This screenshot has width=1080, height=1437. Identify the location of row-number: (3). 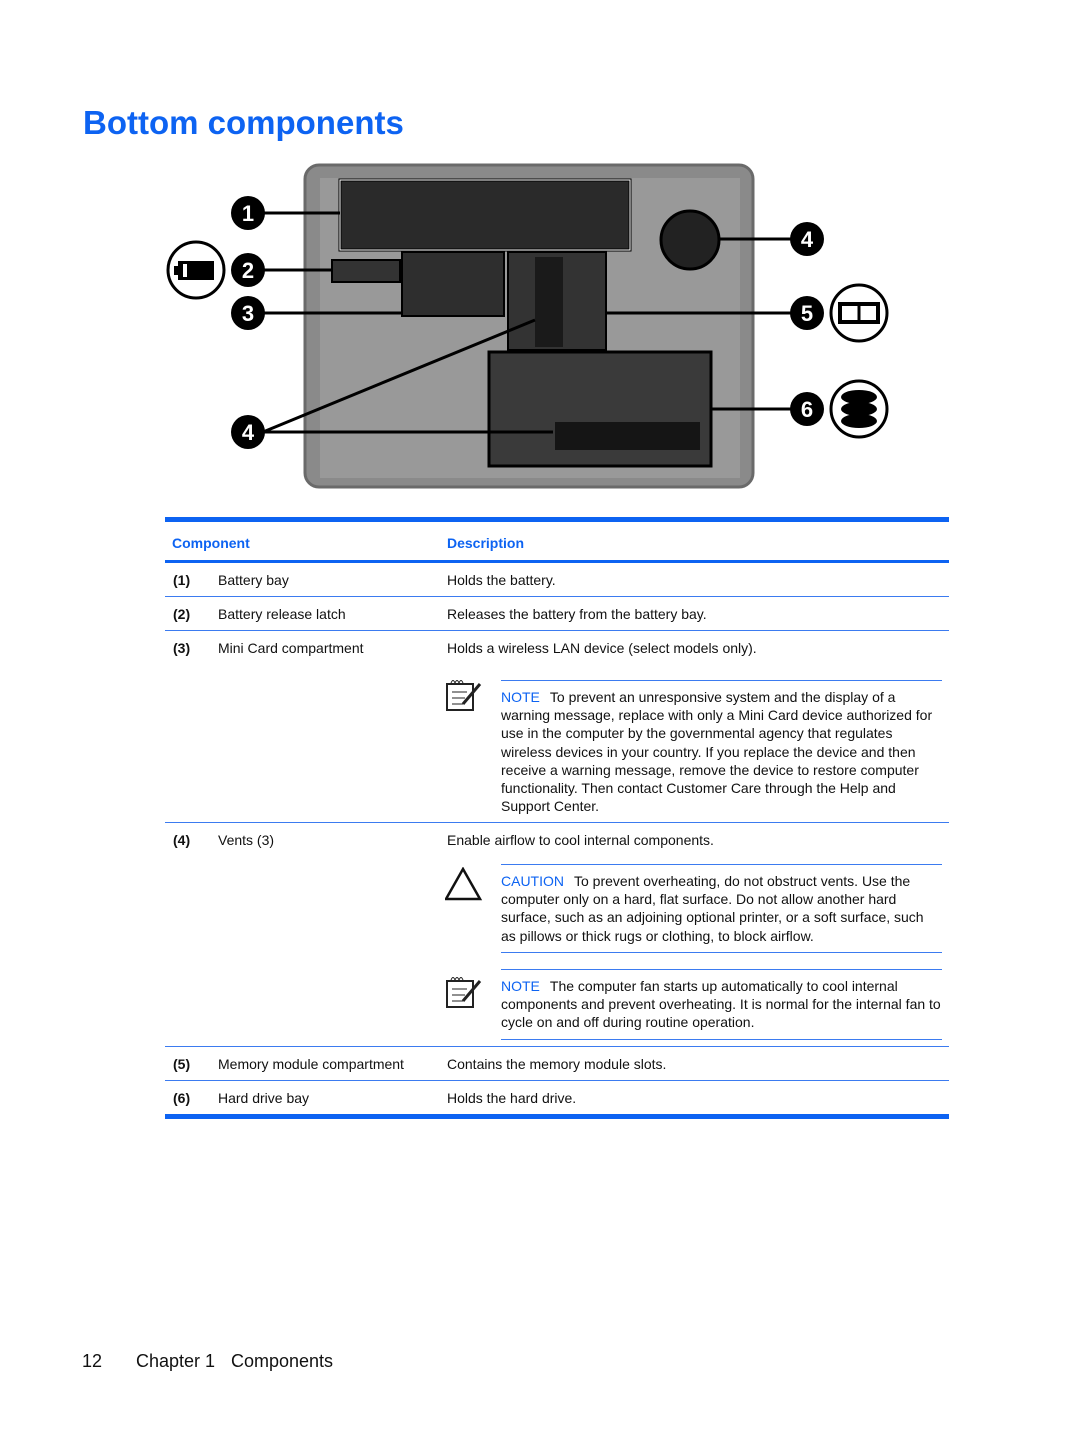
(182, 648).